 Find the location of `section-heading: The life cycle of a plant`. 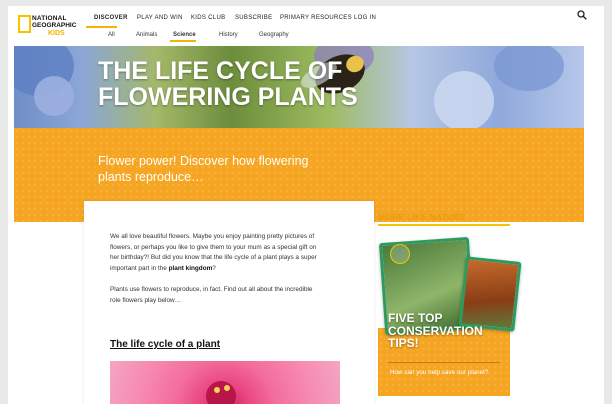

section-heading: The life cycle of a plant is located at coordinates (165, 344).